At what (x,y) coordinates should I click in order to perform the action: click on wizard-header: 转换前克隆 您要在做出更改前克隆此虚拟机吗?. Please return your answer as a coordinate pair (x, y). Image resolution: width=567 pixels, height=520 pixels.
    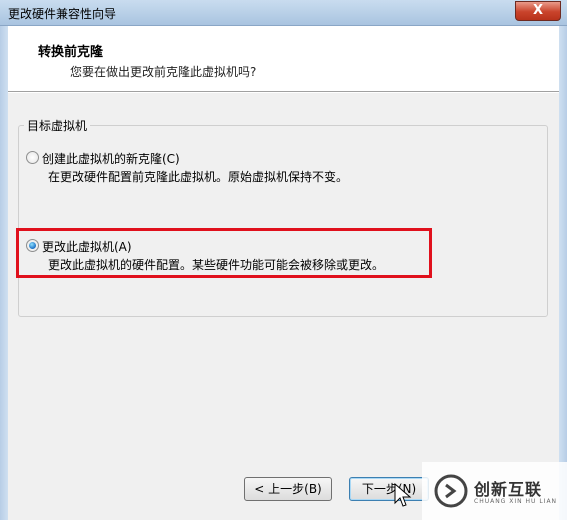
    Looking at the image, I should click on (283, 59).